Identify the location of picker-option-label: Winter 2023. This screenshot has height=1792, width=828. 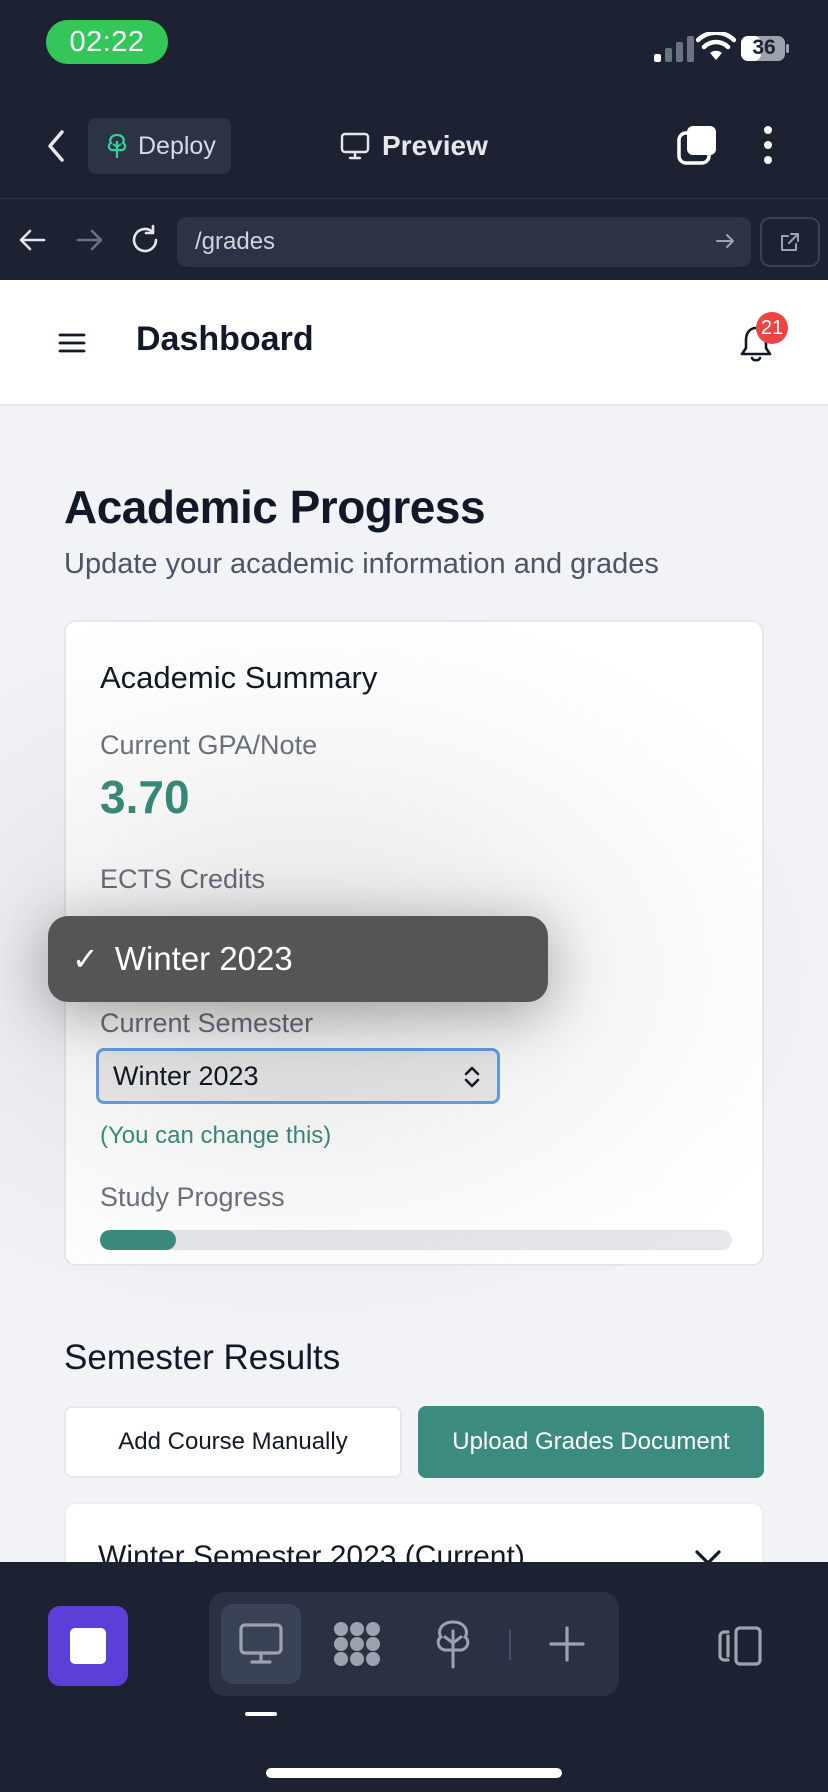
(203, 958).